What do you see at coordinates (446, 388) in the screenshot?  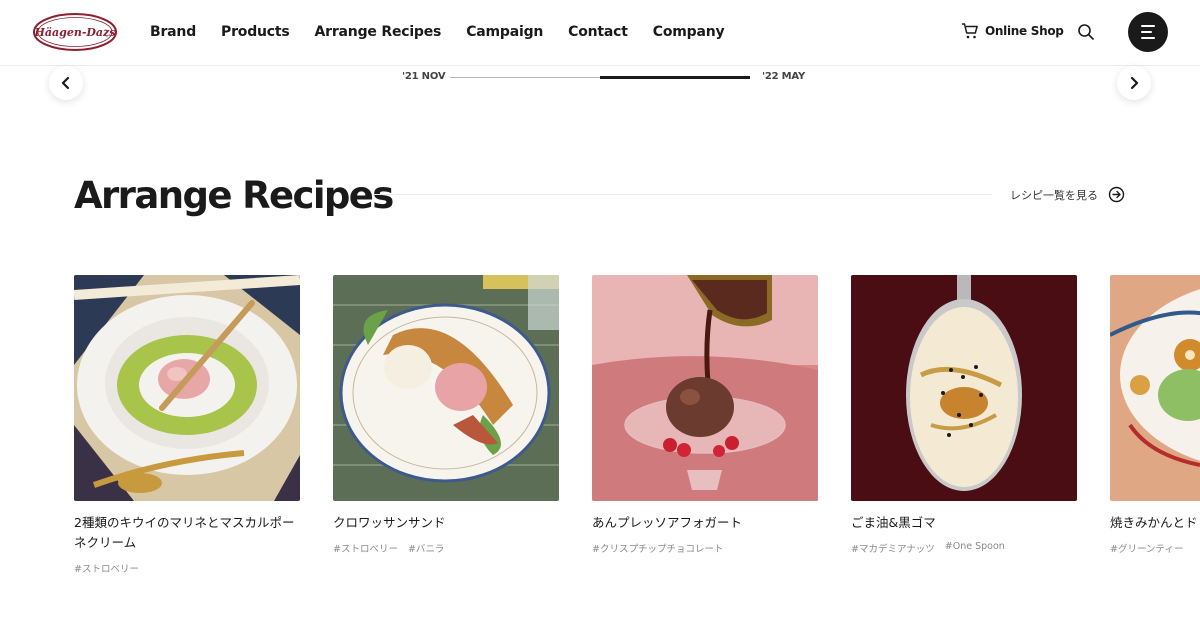 I see `recipe-image-croissant-sandwich` at bounding box center [446, 388].